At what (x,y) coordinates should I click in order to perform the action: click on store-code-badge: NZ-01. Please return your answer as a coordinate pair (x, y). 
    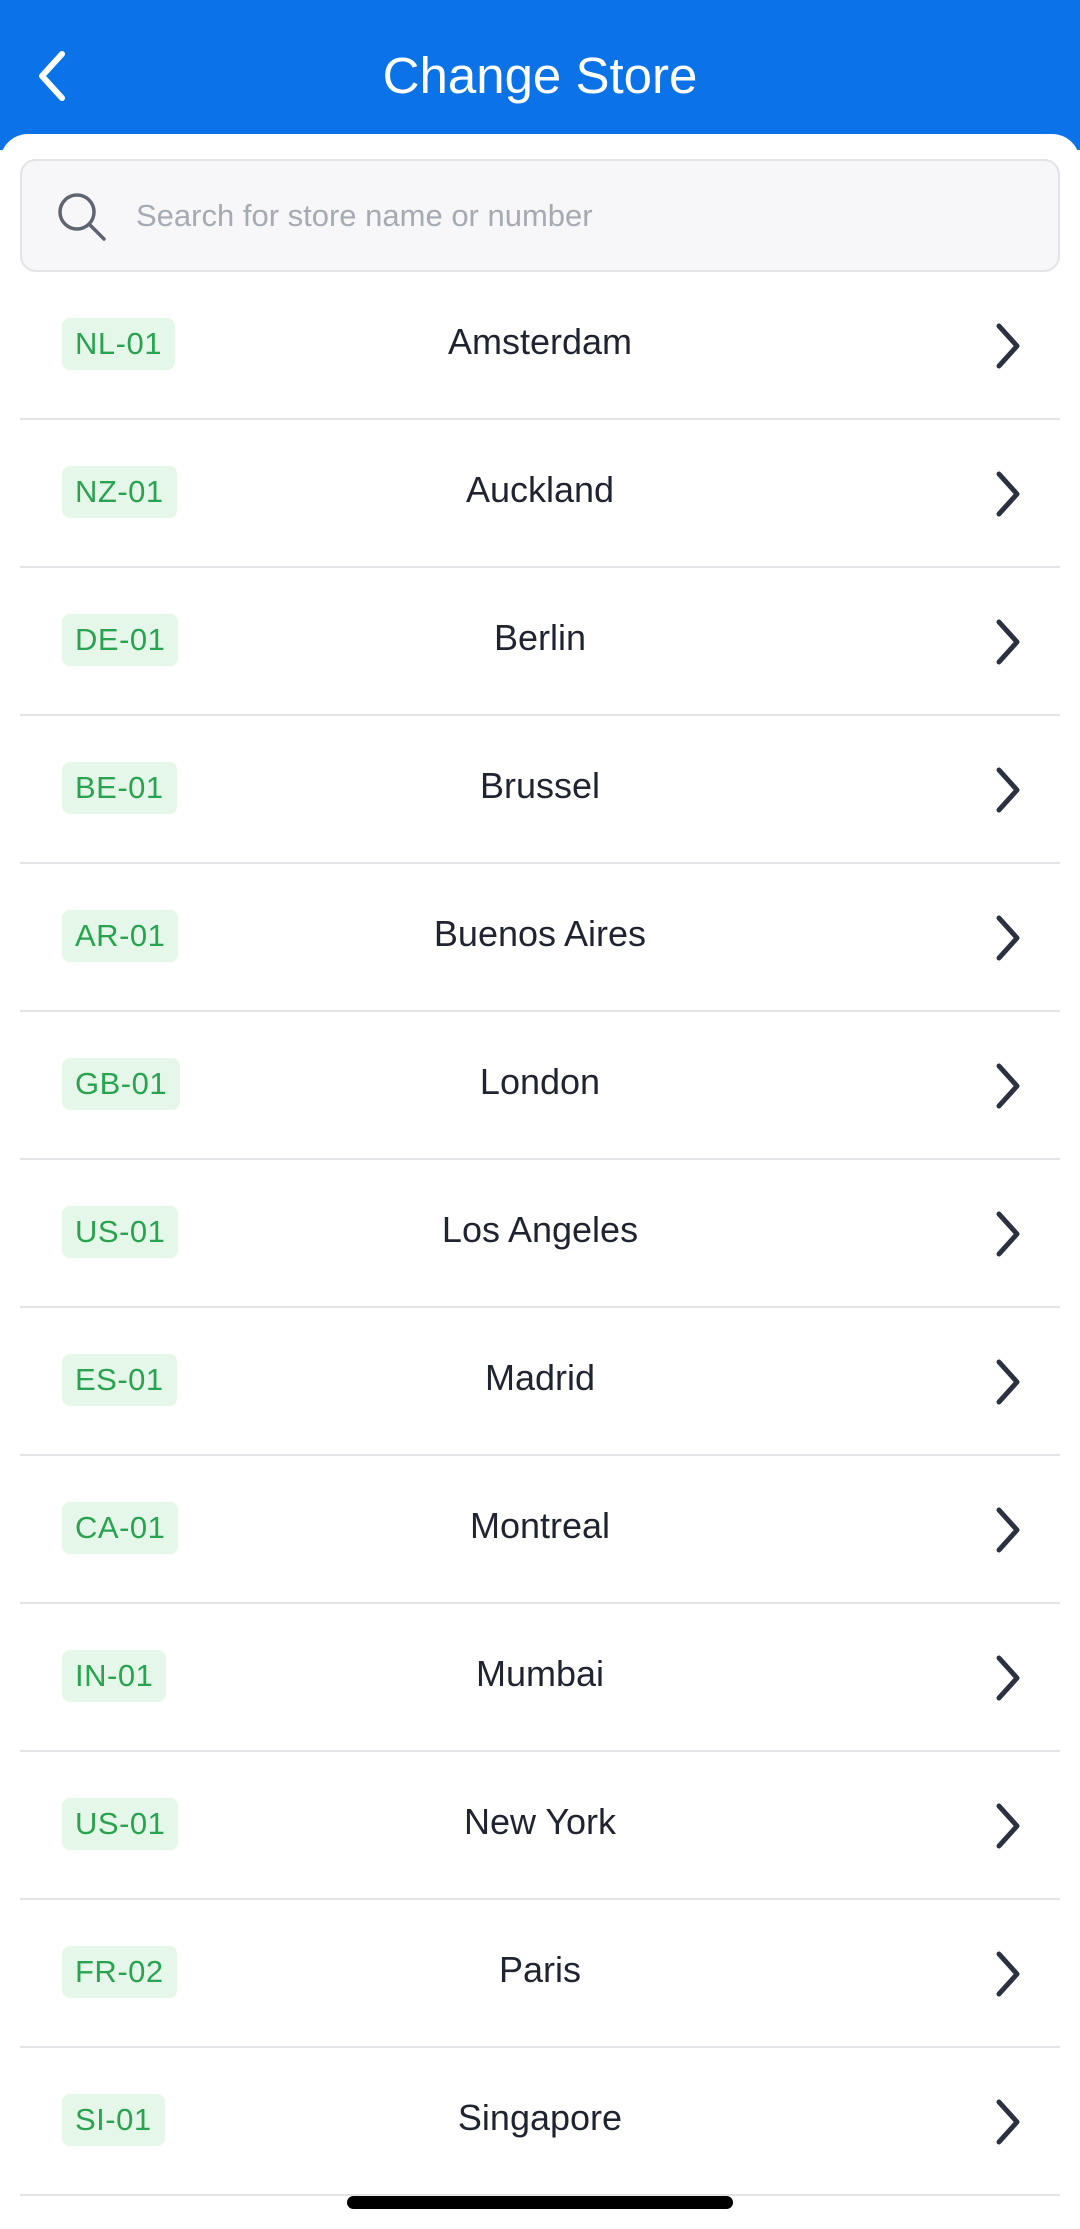
    Looking at the image, I should click on (119, 492).